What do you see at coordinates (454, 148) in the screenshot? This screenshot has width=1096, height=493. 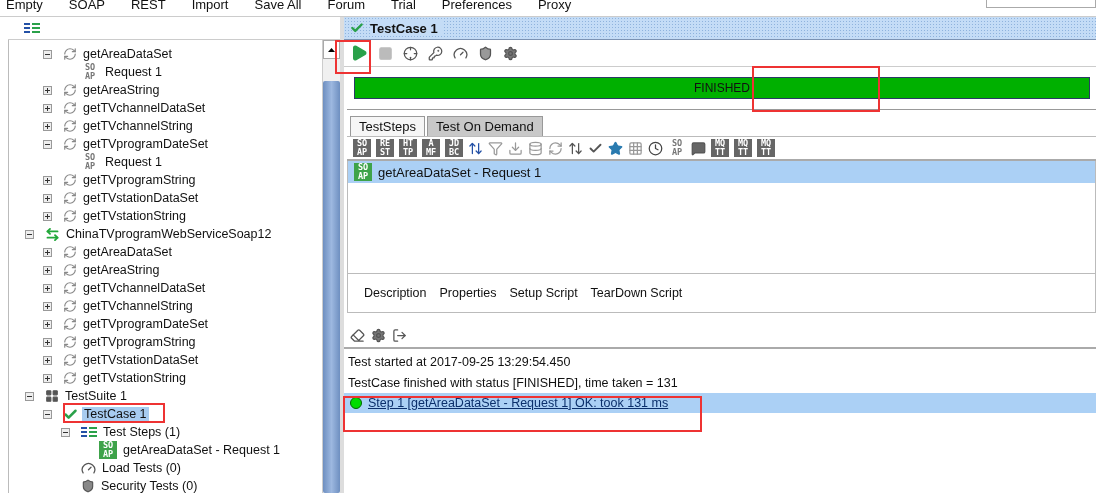 I see `step-type-icon: JD BC` at bounding box center [454, 148].